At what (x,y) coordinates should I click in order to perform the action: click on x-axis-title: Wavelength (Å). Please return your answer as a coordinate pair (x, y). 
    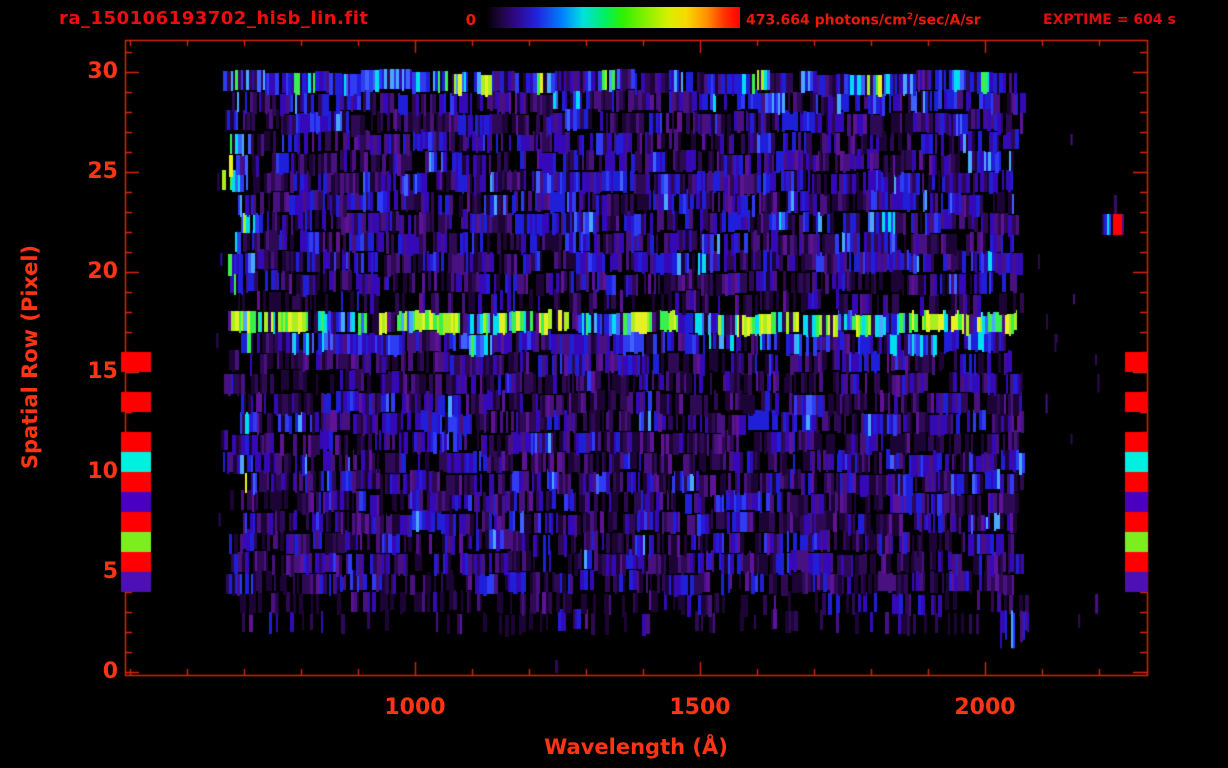
    Looking at the image, I should click on (636, 747).